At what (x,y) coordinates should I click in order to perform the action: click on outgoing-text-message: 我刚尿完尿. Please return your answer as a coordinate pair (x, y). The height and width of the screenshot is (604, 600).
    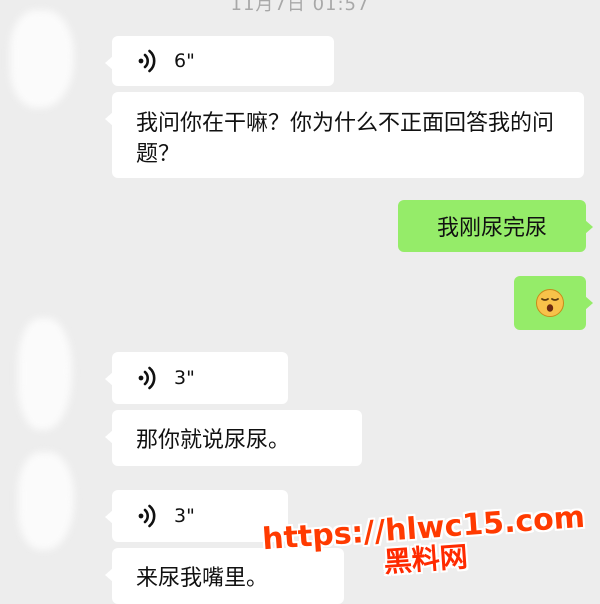
    Looking at the image, I should click on (495, 226).